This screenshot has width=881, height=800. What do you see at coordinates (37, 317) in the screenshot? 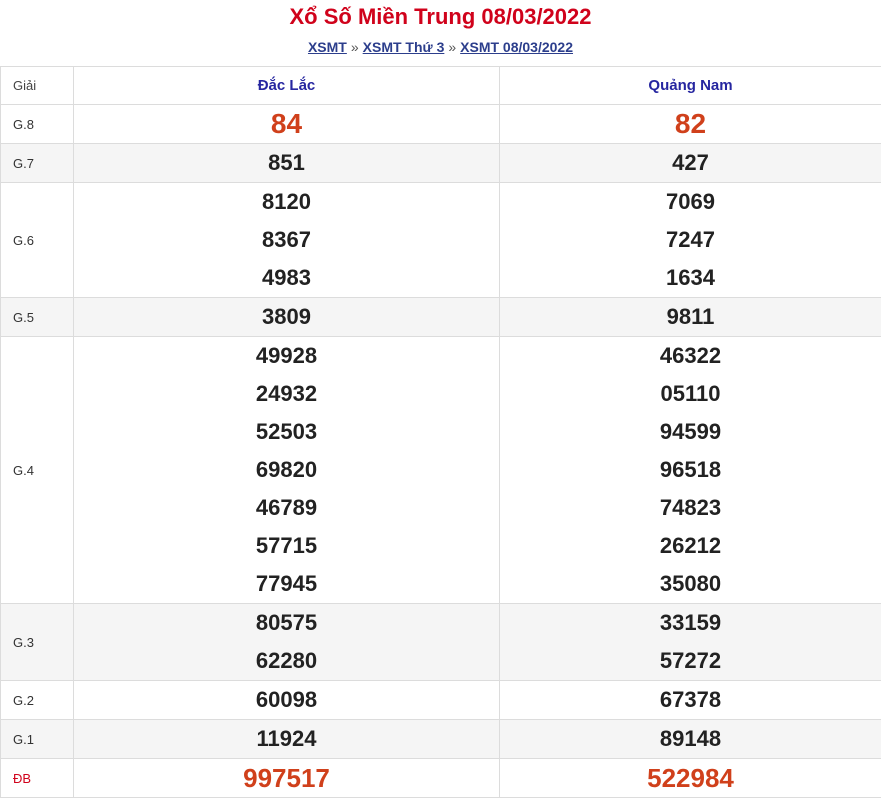
I see `prize-label: G.5` at bounding box center [37, 317].